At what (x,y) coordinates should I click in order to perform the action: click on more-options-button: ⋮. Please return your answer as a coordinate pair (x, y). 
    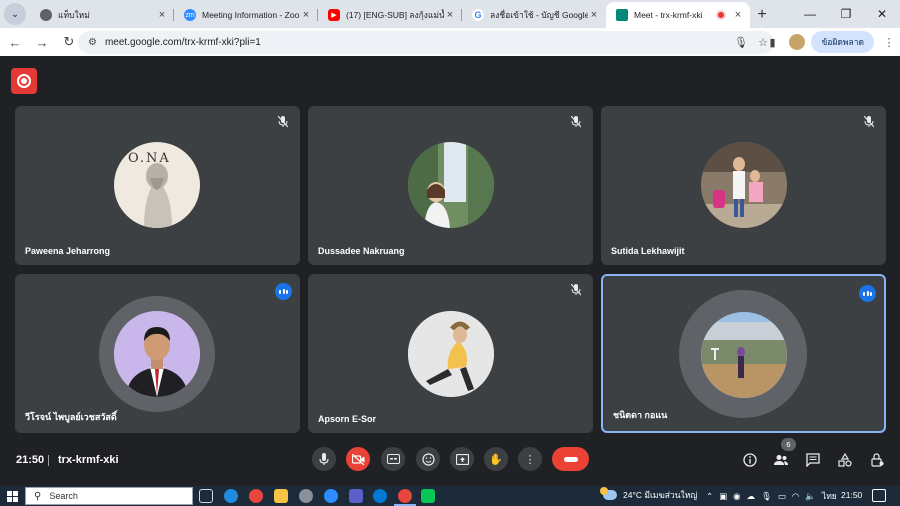
    Looking at the image, I should click on (530, 459).